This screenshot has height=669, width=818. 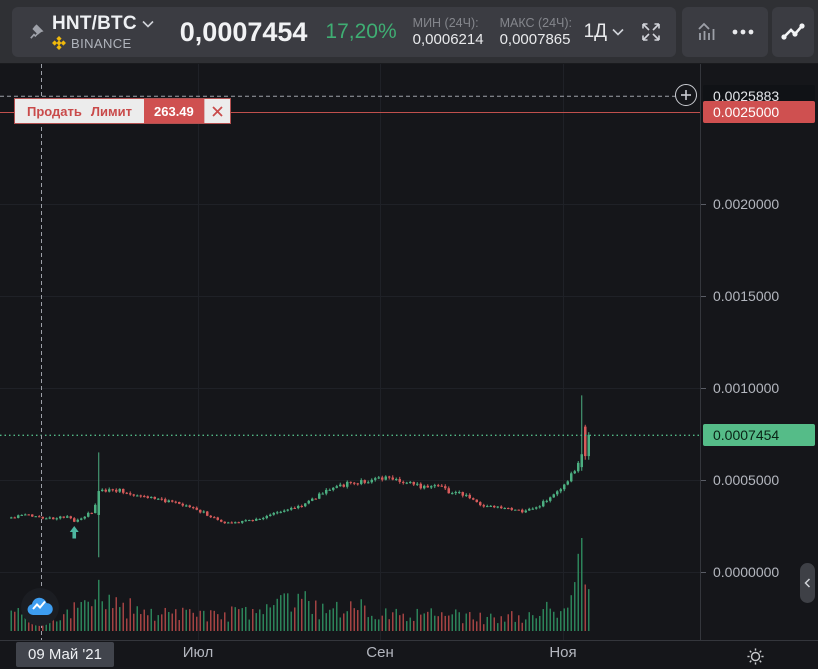 I want to click on close-order-icon, so click(x=216, y=111).